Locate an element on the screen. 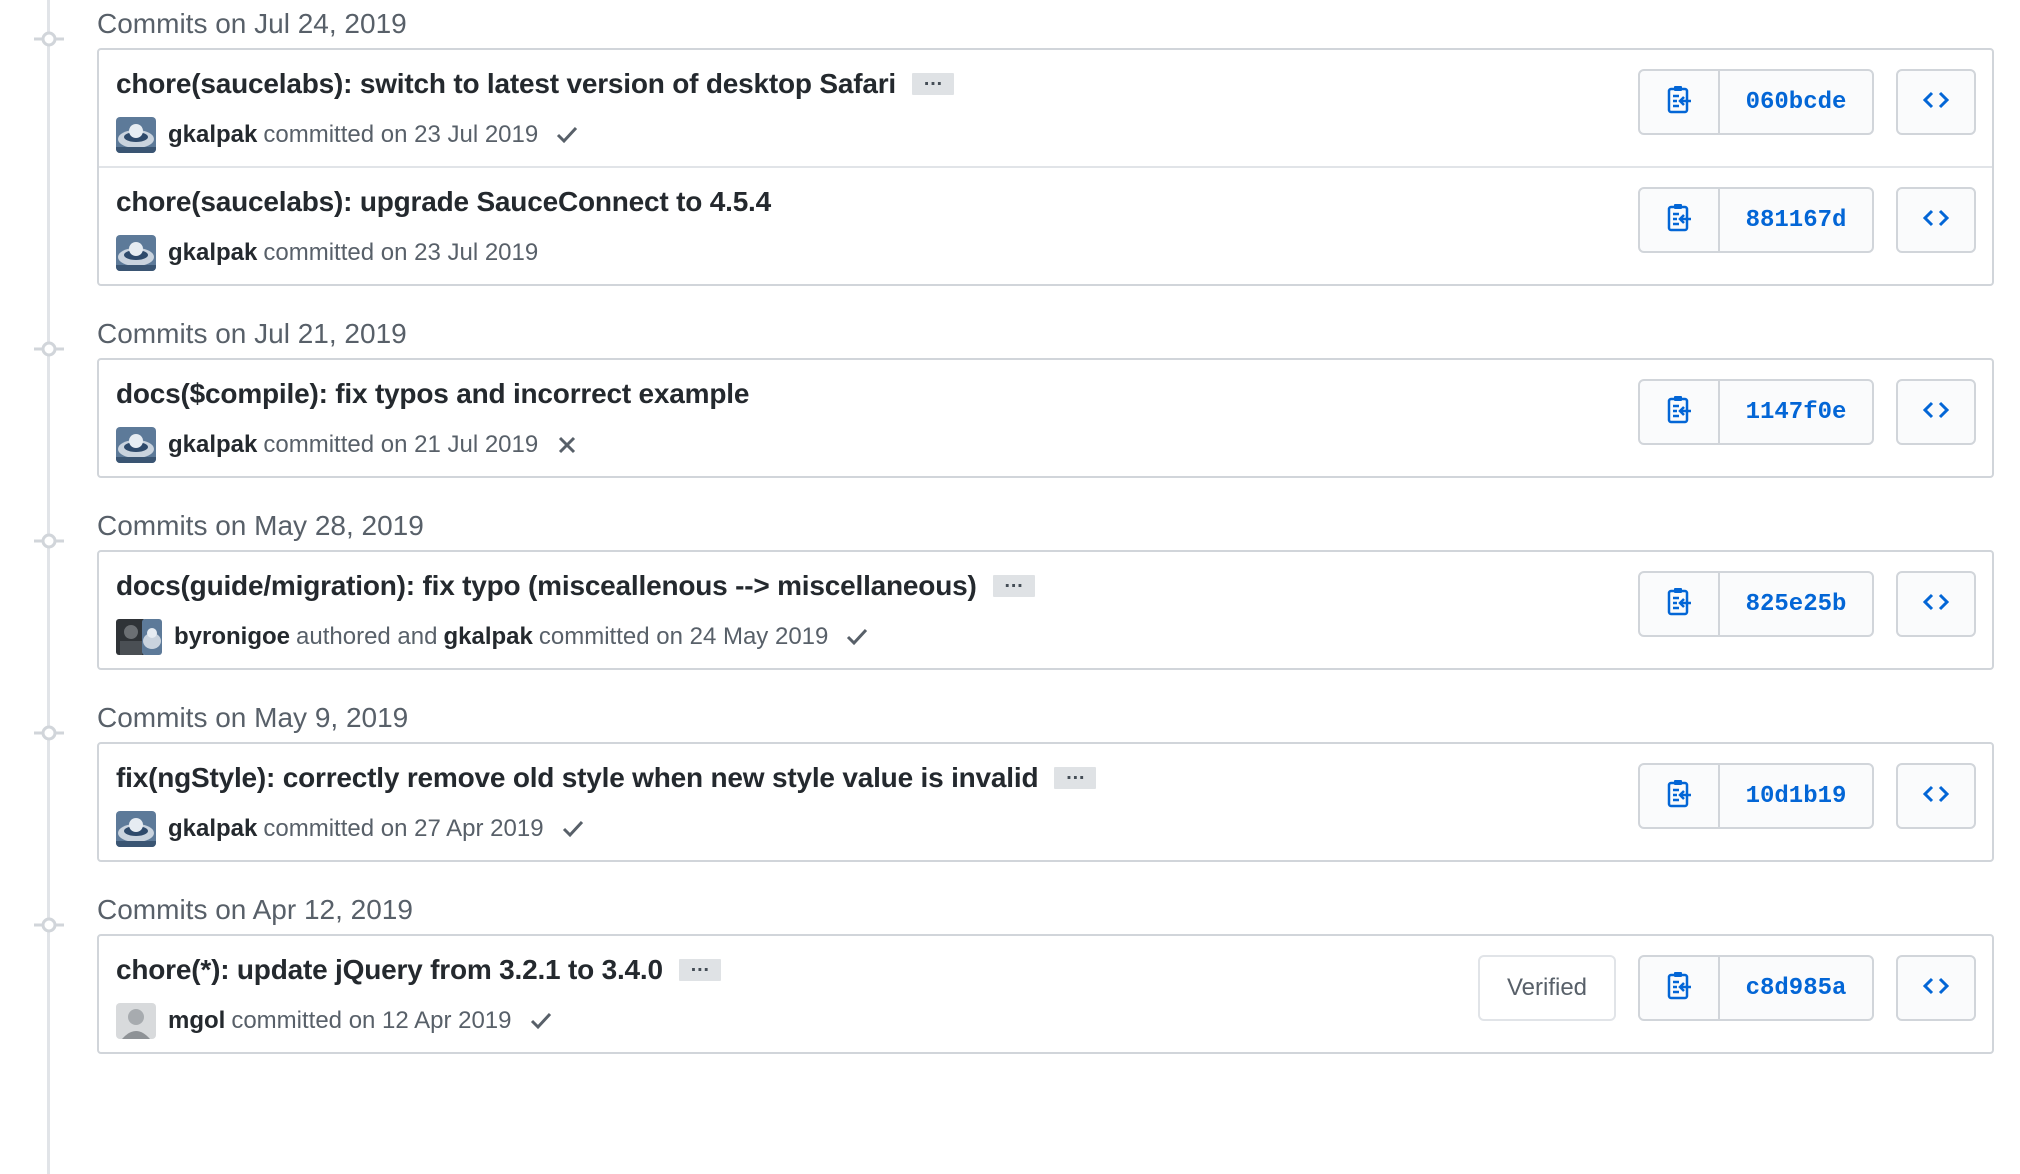 The image size is (2020, 1174). commit-actions: 881167d is located at coordinates (1807, 220).